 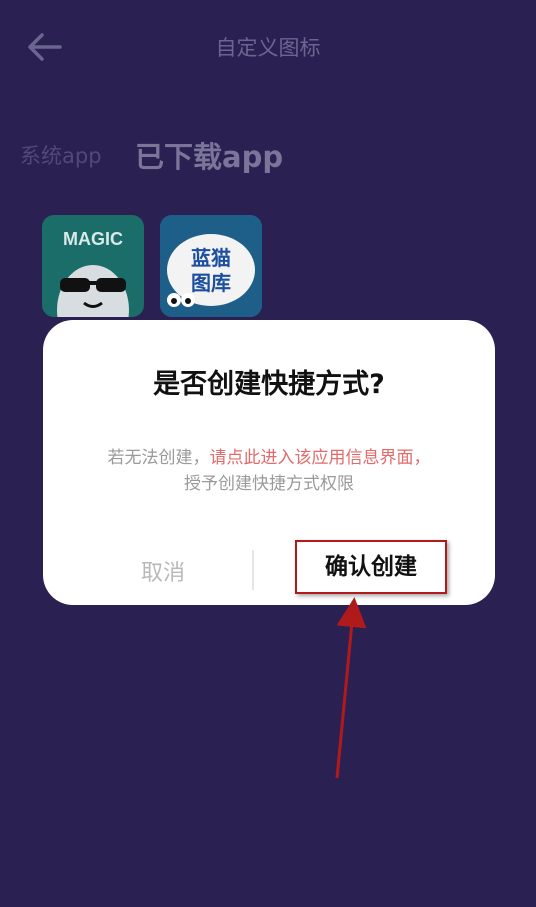 I want to click on top-bar: 自定义图标, so click(x=268, y=47).